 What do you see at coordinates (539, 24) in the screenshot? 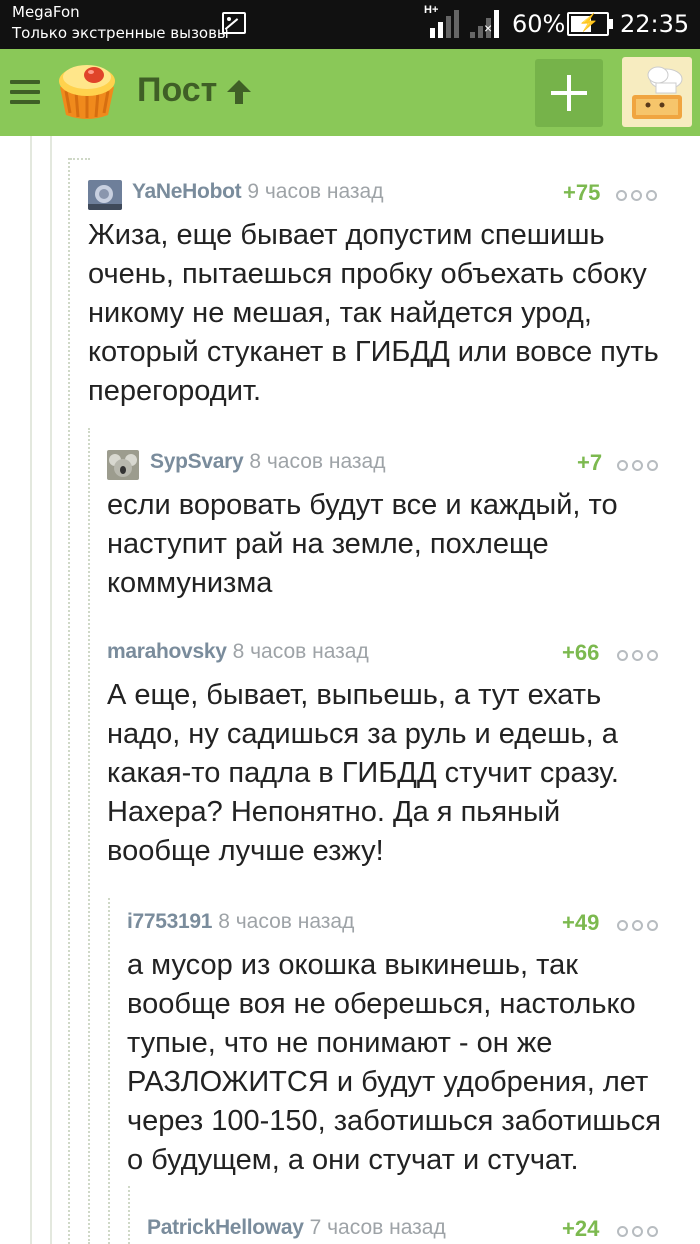
I see `battery-percent: 60%` at bounding box center [539, 24].